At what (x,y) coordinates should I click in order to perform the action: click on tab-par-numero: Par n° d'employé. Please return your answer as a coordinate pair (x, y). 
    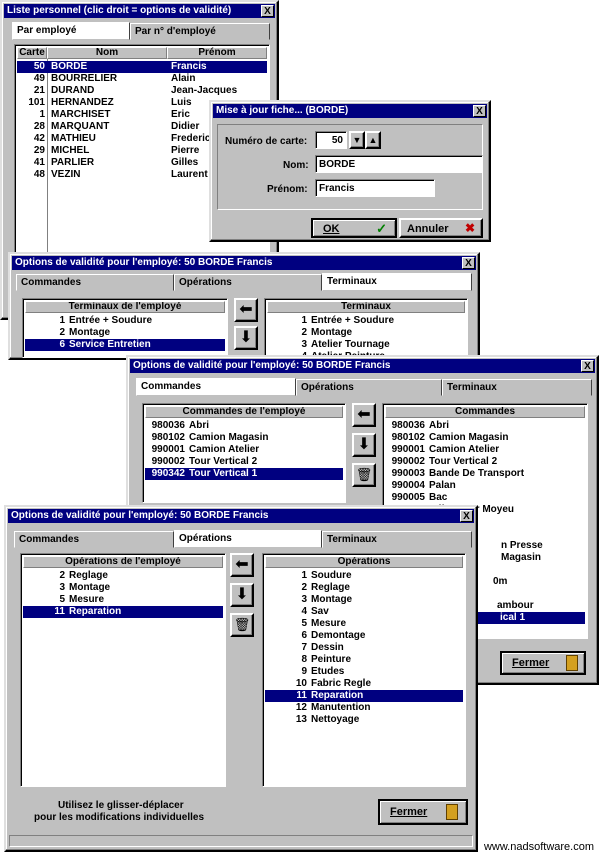
    Looking at the image, I should click on (200, 31).